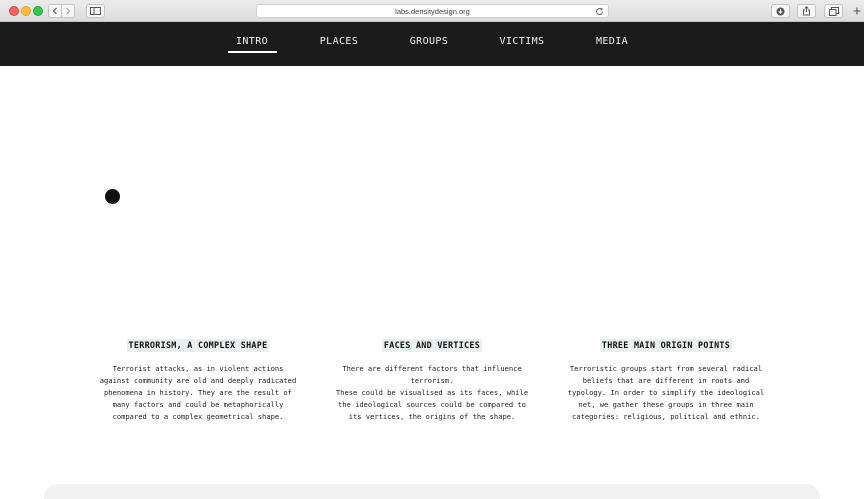  I want to click on sidebar-button, so click(95, 11).